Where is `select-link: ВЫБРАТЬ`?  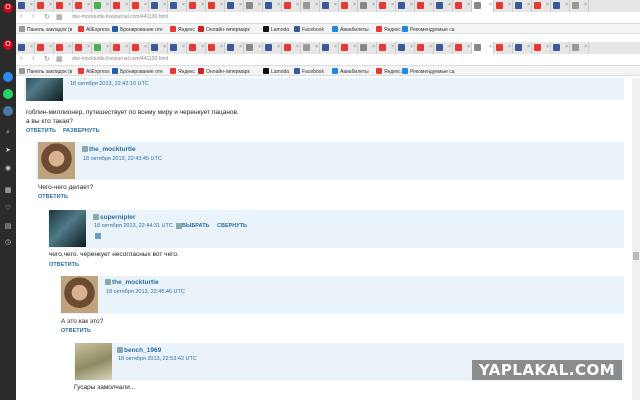 select-link: ВЫБРАТЬ is located at coordinates (196, 226).